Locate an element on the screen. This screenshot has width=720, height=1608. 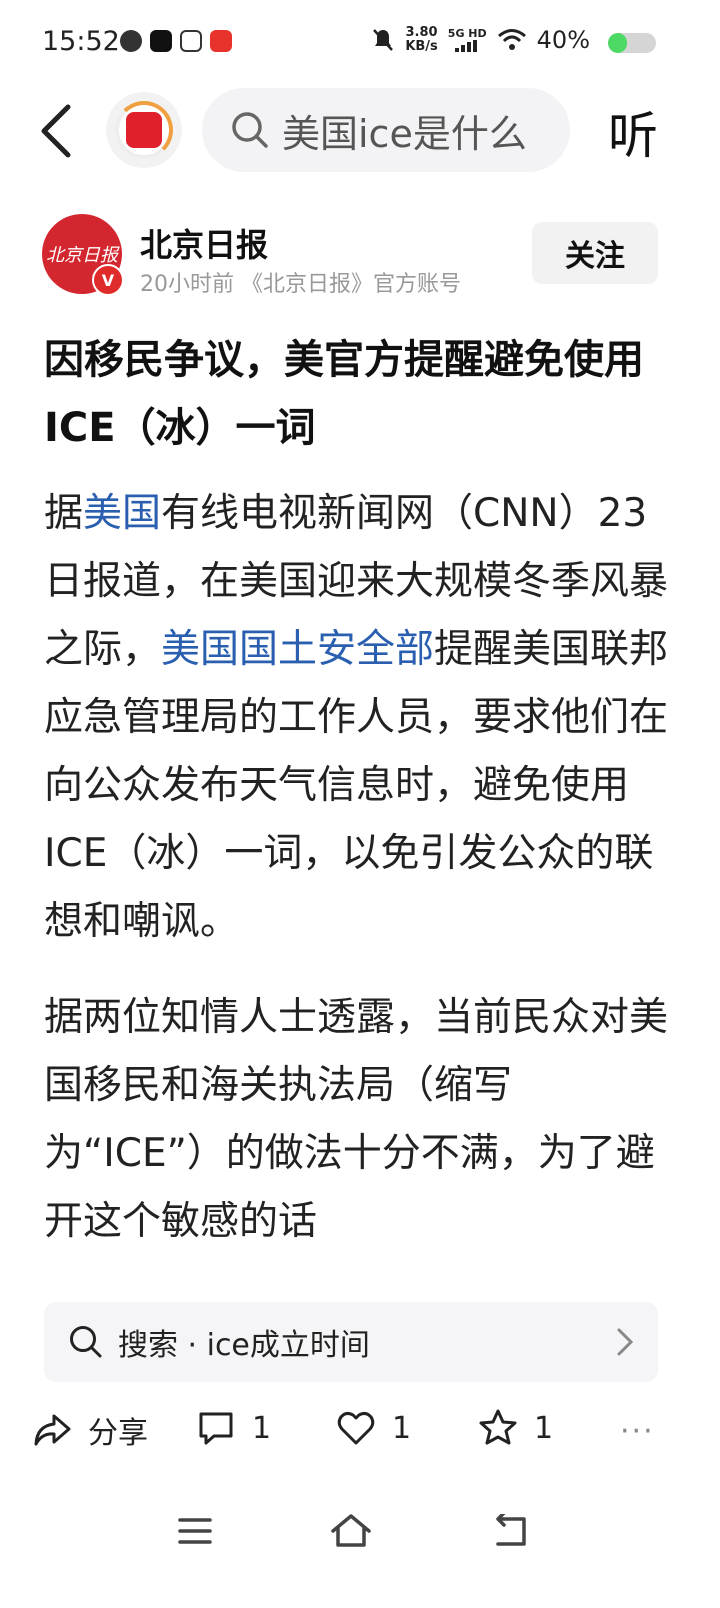
follow-button: 关注 is located at coordinates (595, 253).